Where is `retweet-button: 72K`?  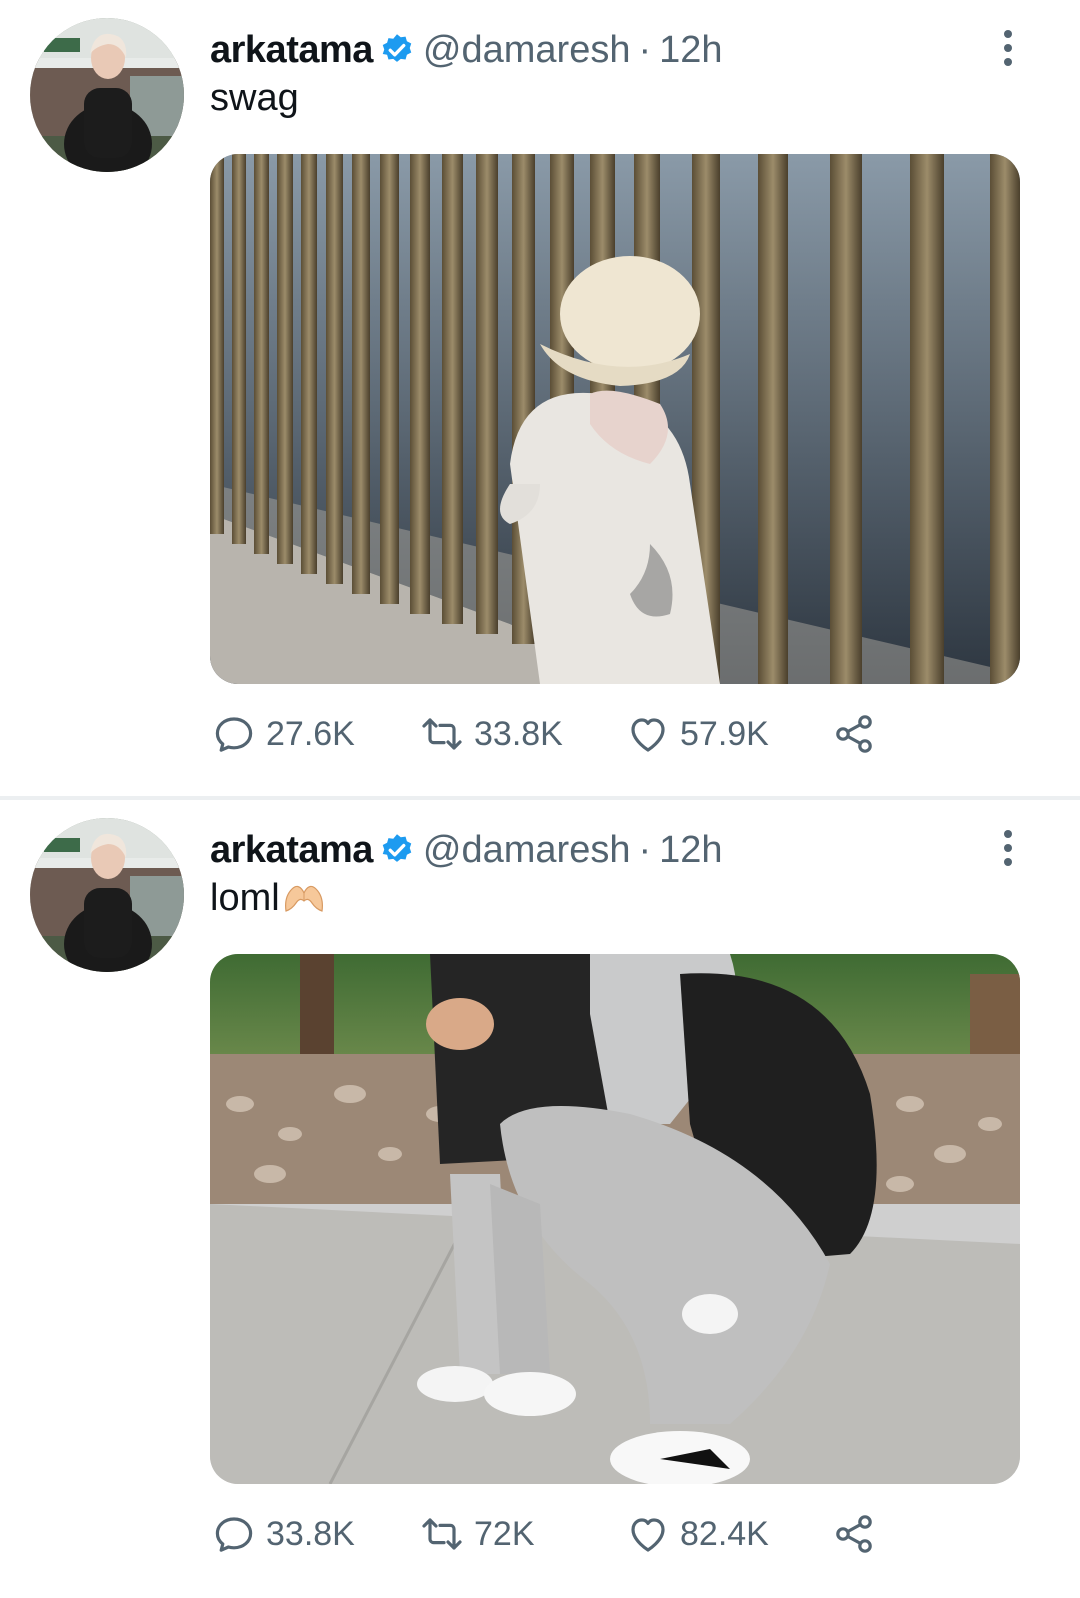 retweet-button: 72K is located at coordinates (476, 1534).